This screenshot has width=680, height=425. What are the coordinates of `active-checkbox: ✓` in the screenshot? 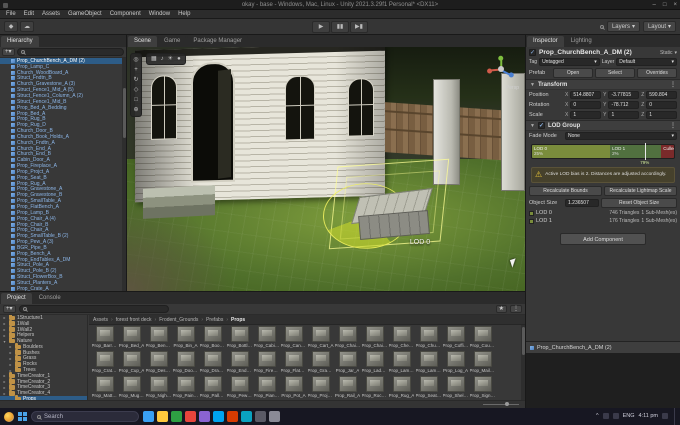 It's located at (532, 52).